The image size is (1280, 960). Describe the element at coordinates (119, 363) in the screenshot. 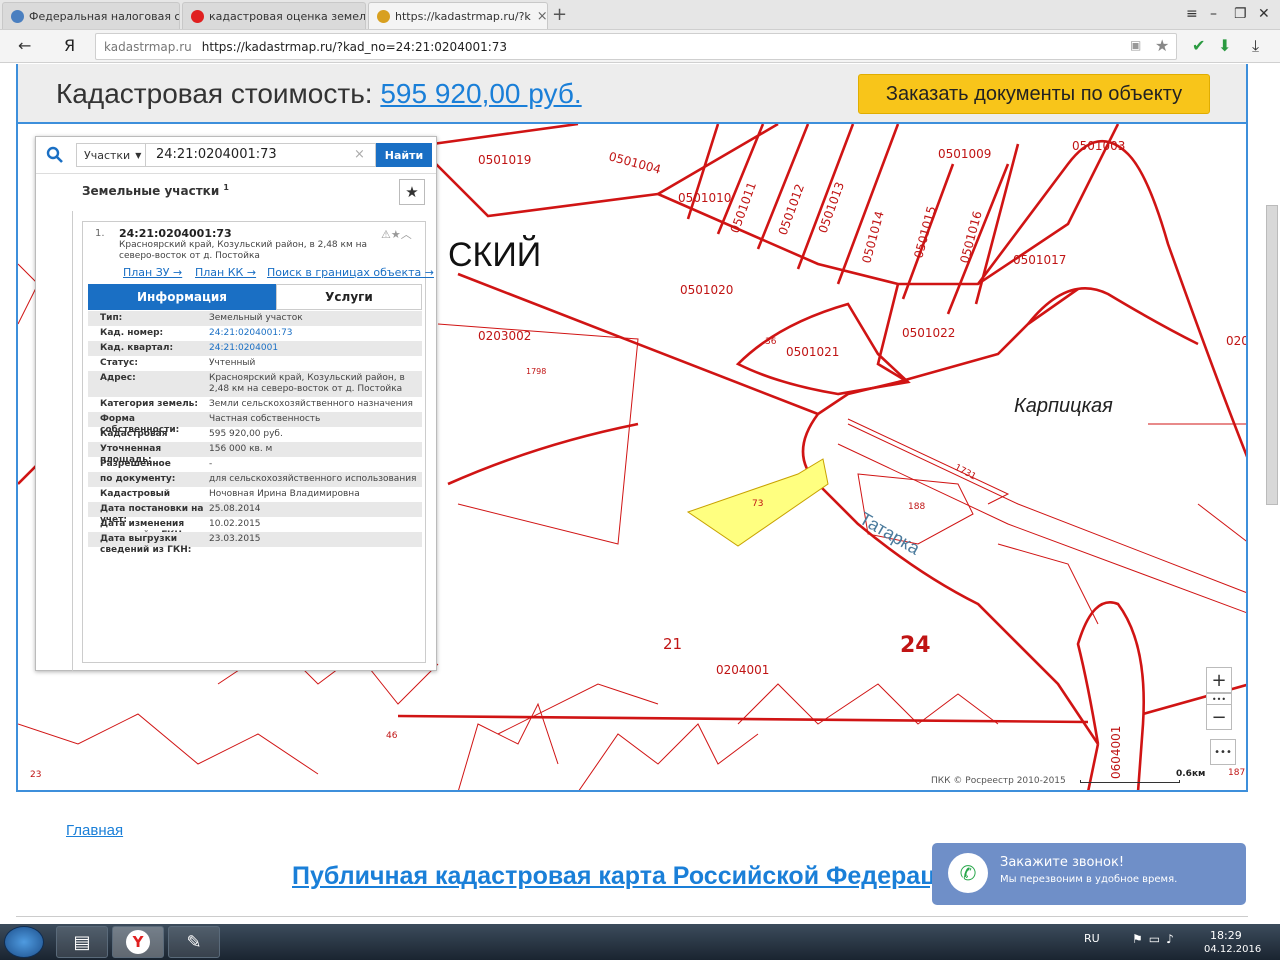

I see `attribute-key: Статус:` at that location.